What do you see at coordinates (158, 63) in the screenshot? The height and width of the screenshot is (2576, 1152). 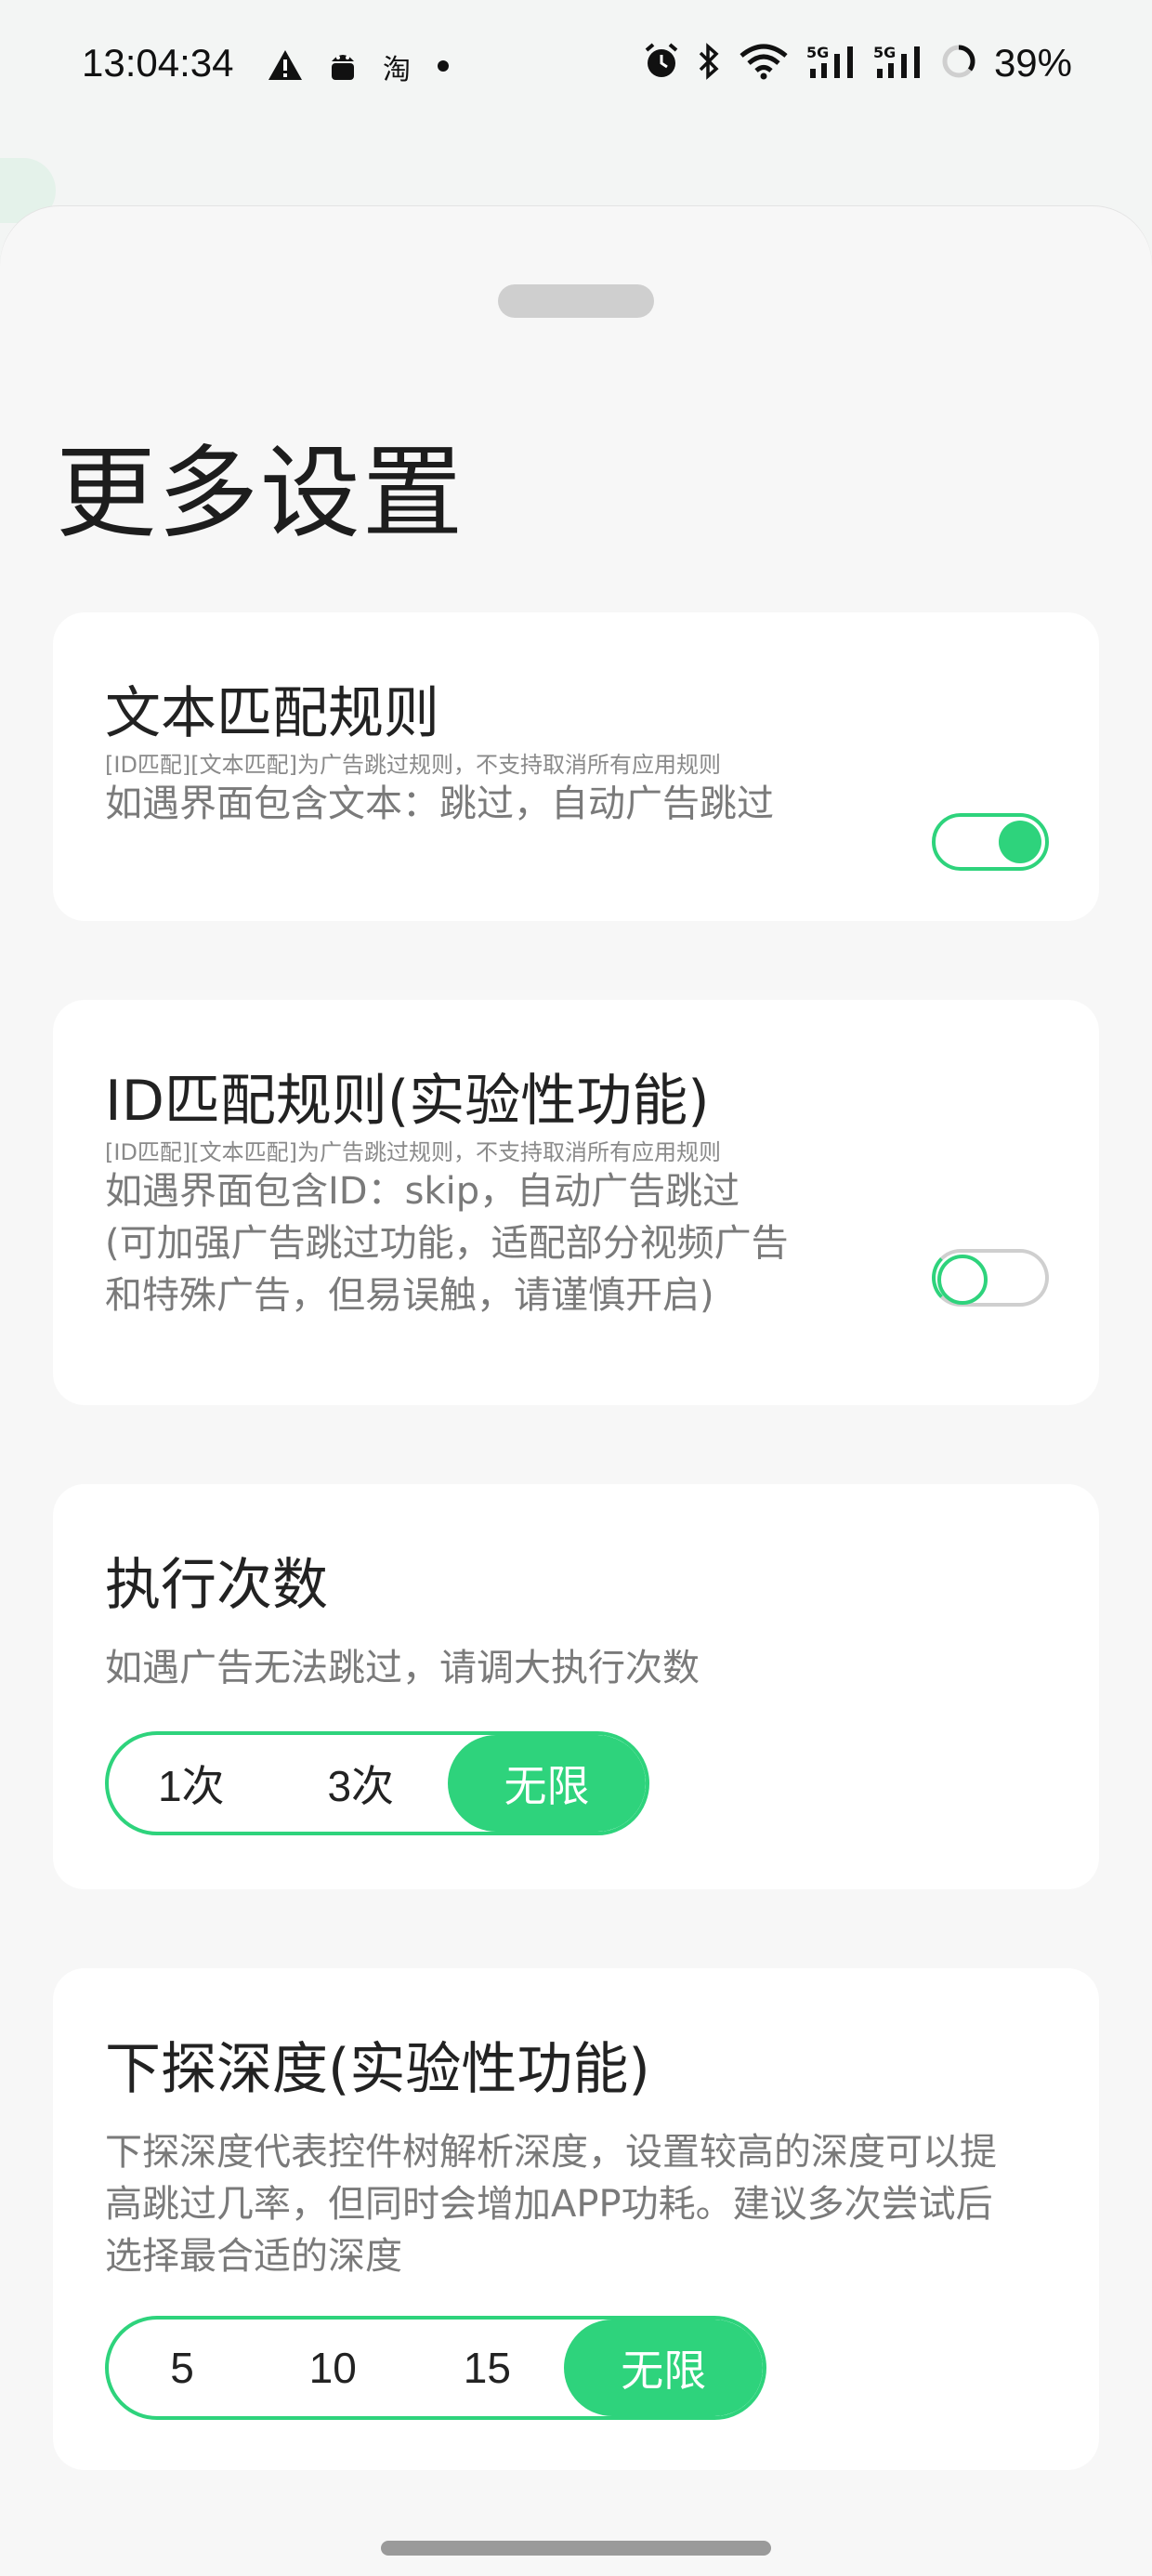 I see `status-time: 13:04:34` at bounding box center [158, 63].